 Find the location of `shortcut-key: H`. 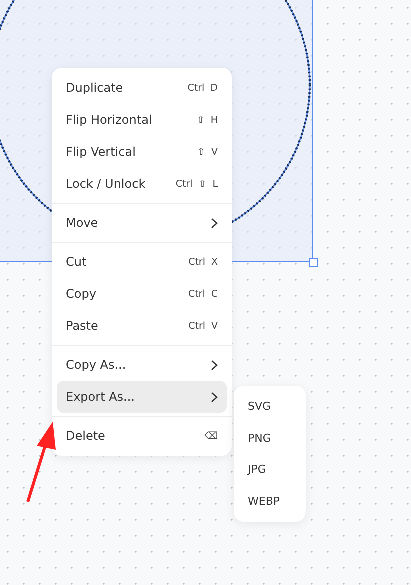

shortcut-key: H is located at coordinates (214, 120).